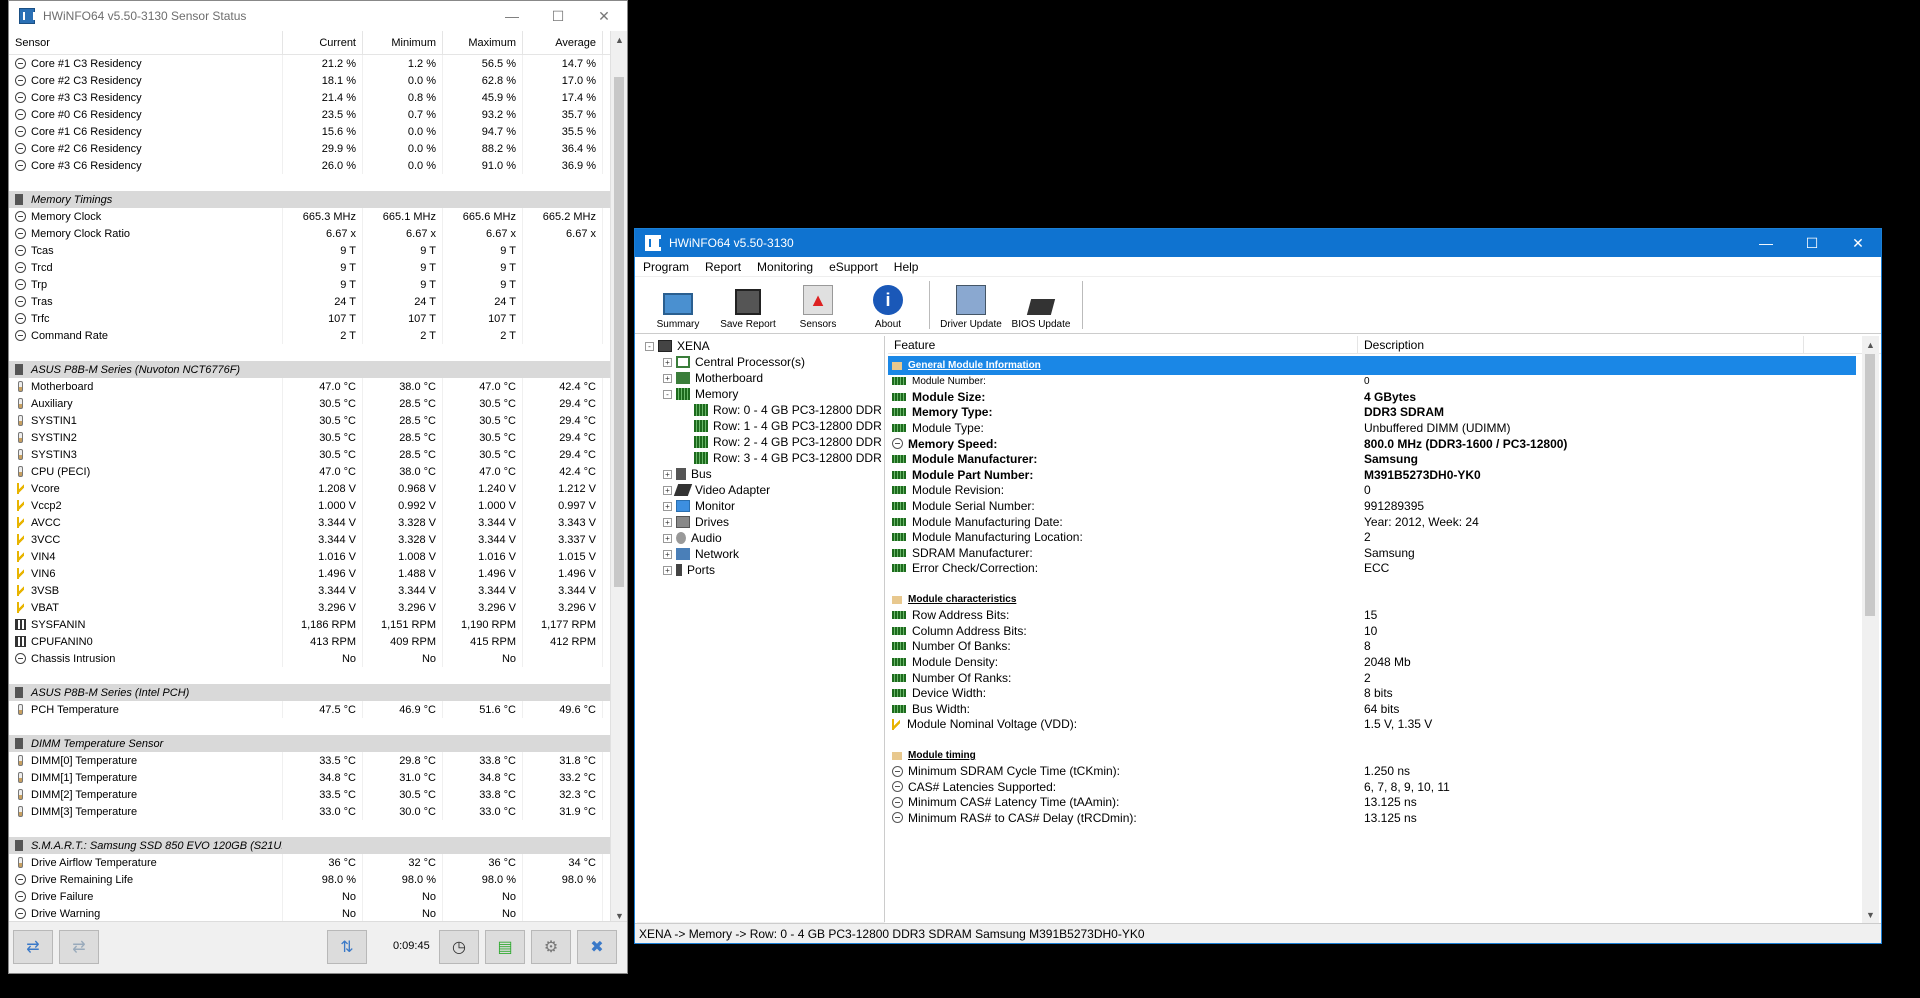 Image resolution: width=1920 pixels, height=998 pixels. What do you see at coordinates (1870, 914) in the screenshot?
I see `scroll-down-arrow-icon: ▼` at bounding box center [1870, 914].